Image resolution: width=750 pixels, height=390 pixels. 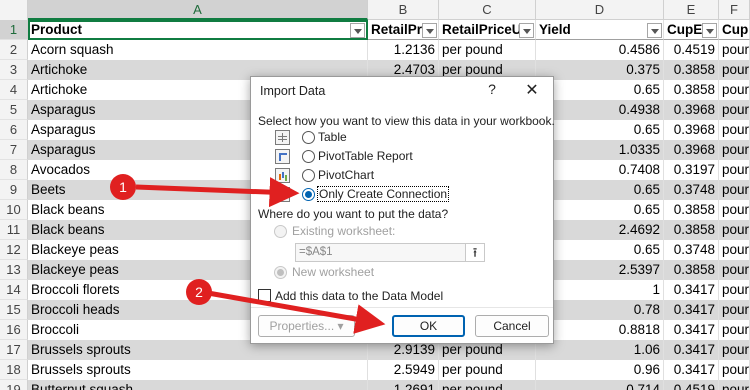 What do you see at coordinates (600, 350) in the screenshot?
I see `cell-yield: 1.06` at bounding box center [600, 350].